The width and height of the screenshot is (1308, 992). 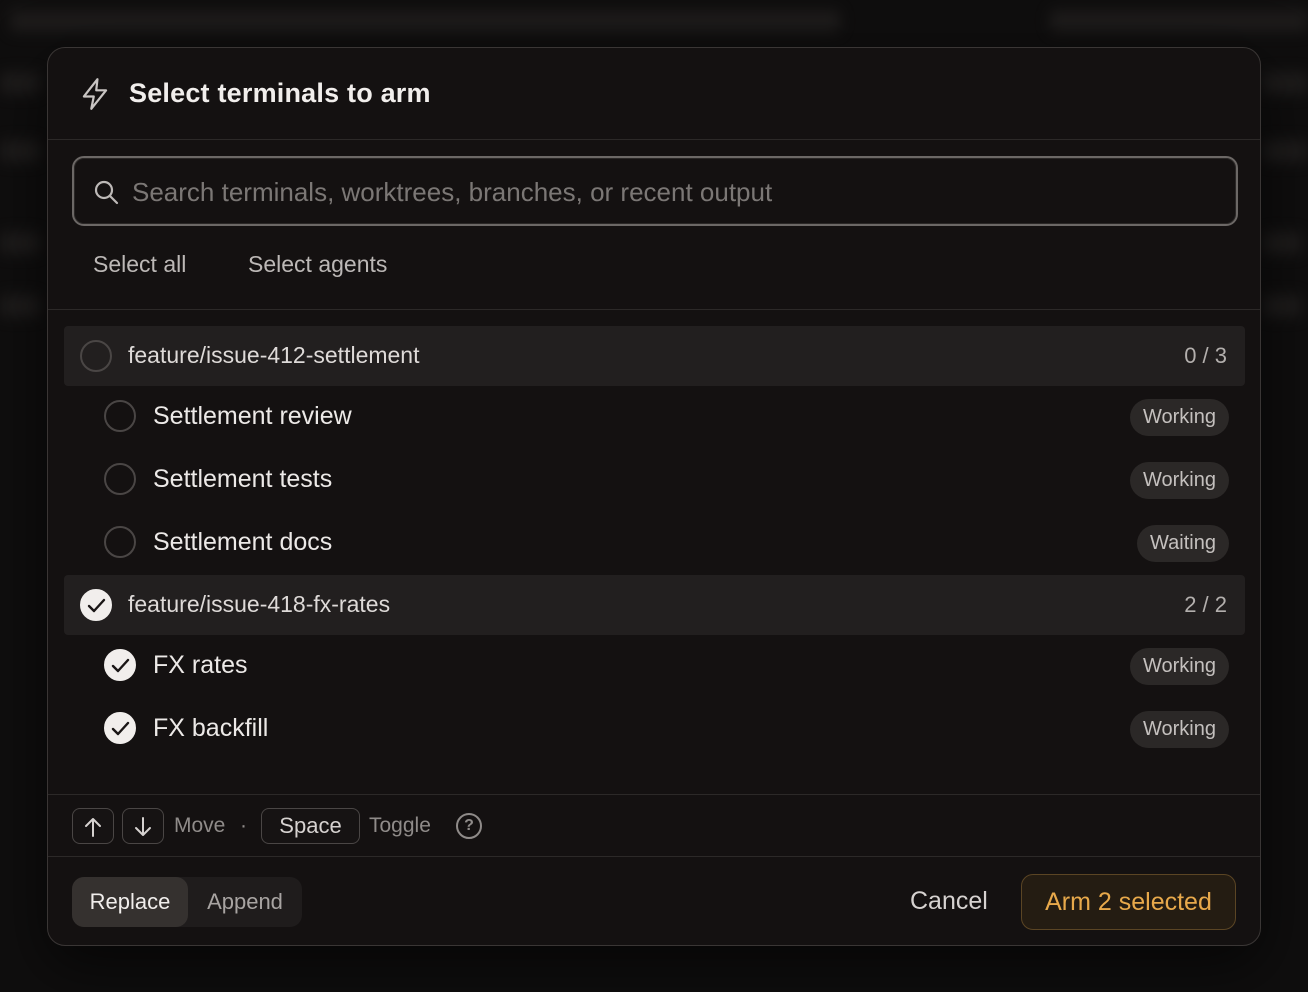 I want to click on terminal-name: Settlement tests, so click(x=243, y=479).